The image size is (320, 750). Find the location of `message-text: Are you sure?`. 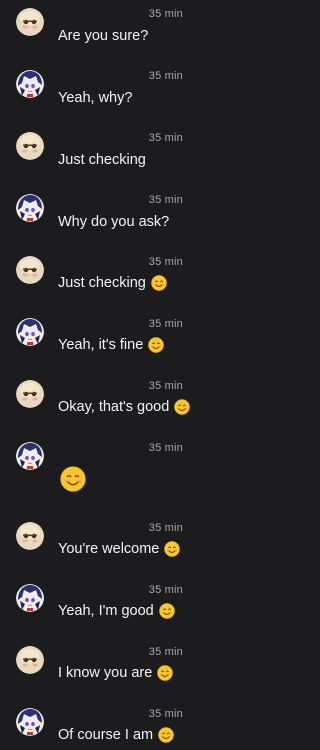

message-text: Are you sure? is located at coordinates (103, 36).